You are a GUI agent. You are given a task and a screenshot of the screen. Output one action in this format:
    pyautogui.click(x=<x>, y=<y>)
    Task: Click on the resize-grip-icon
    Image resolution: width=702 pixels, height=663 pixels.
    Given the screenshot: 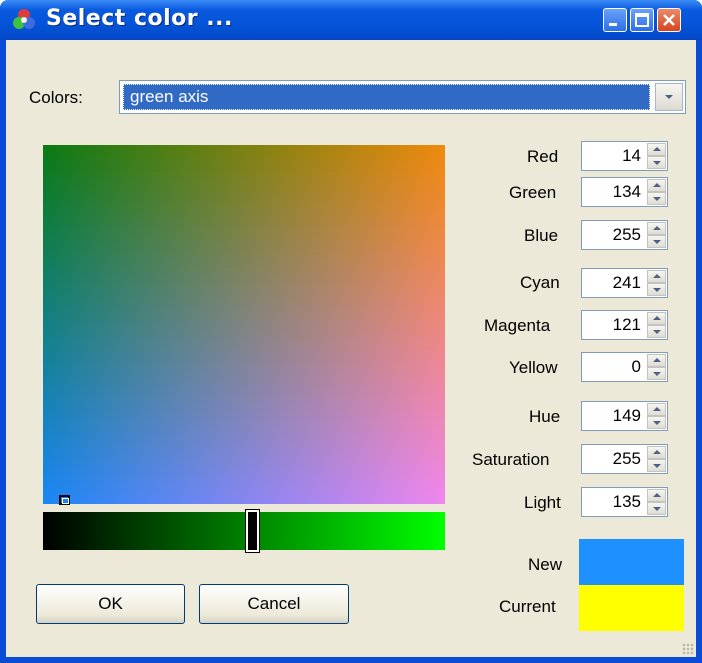 What is the action you would take?
    pyautogui.click(x=688, y=649)
    